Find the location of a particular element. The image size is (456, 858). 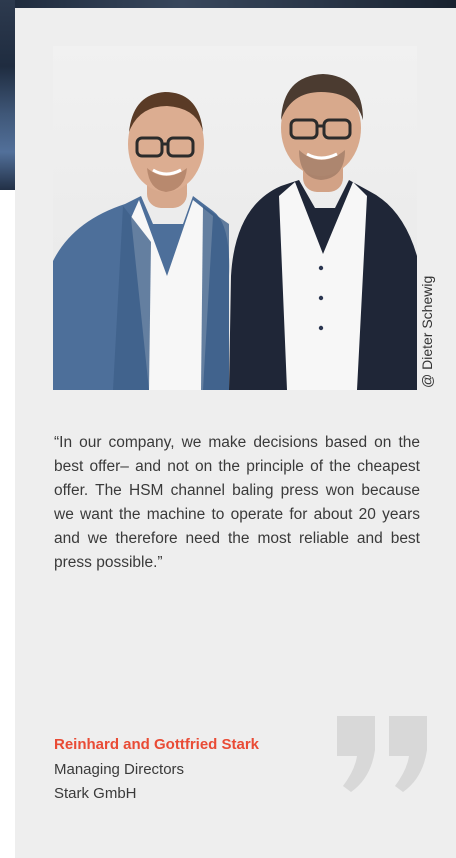

closing-quotation-mark-icon is located at coordinates (382, 754).